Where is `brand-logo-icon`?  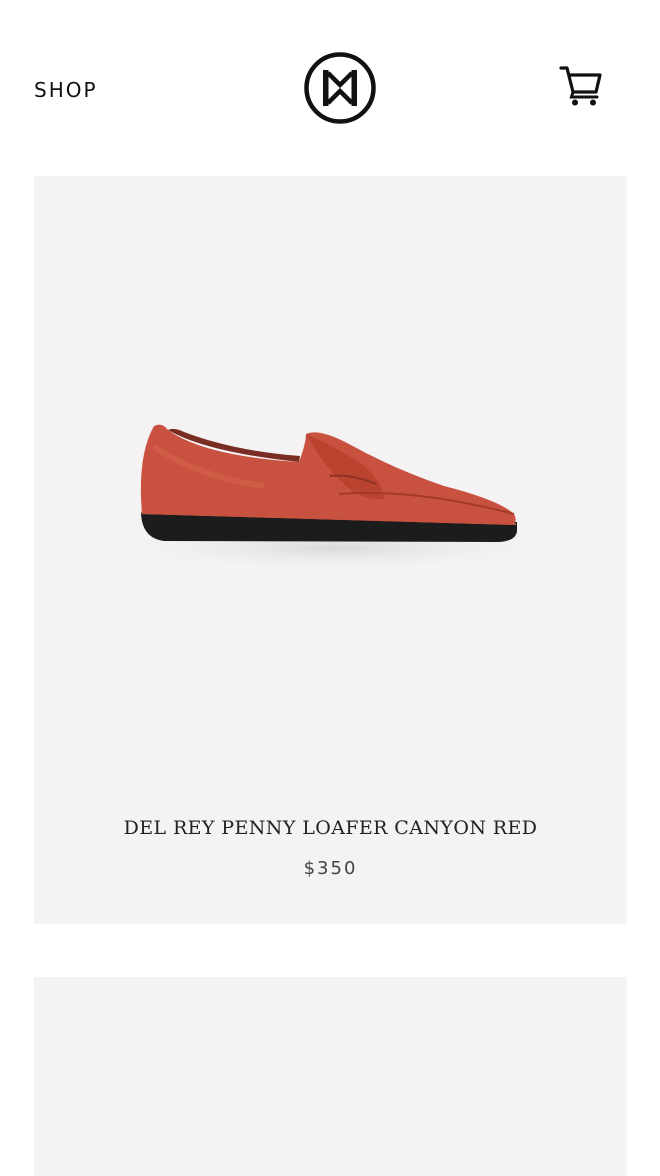
brand-logo-icon is located at coordinates (340, 88).